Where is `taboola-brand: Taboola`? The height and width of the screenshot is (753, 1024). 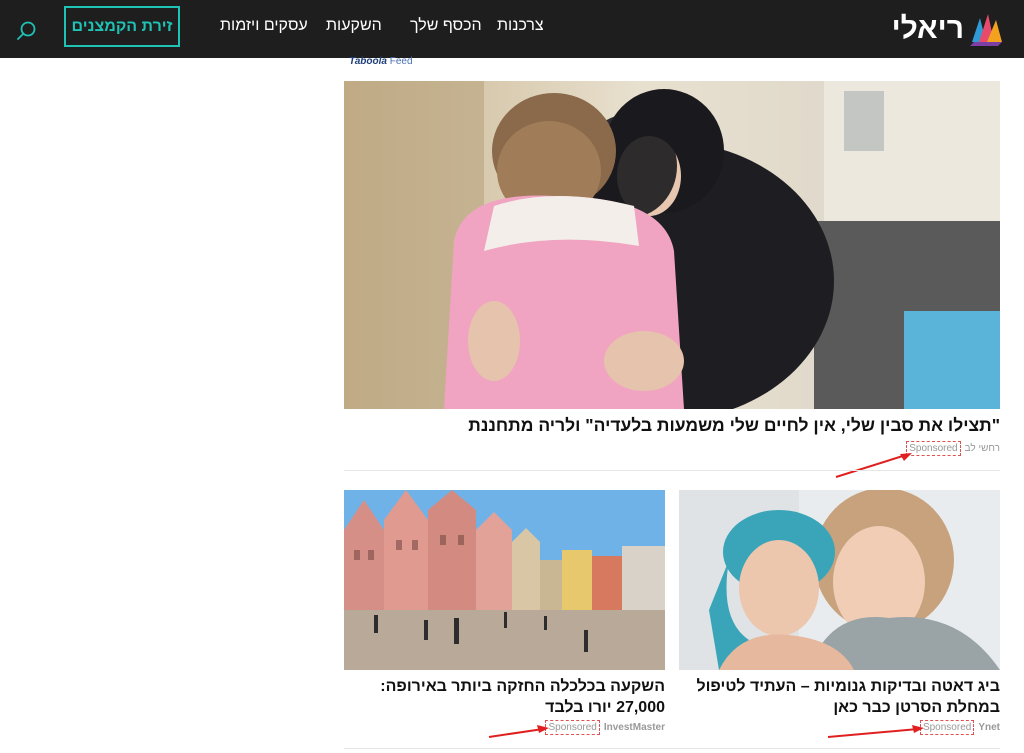 taboola-brand: Taboola is located at coordinates (368, 61).